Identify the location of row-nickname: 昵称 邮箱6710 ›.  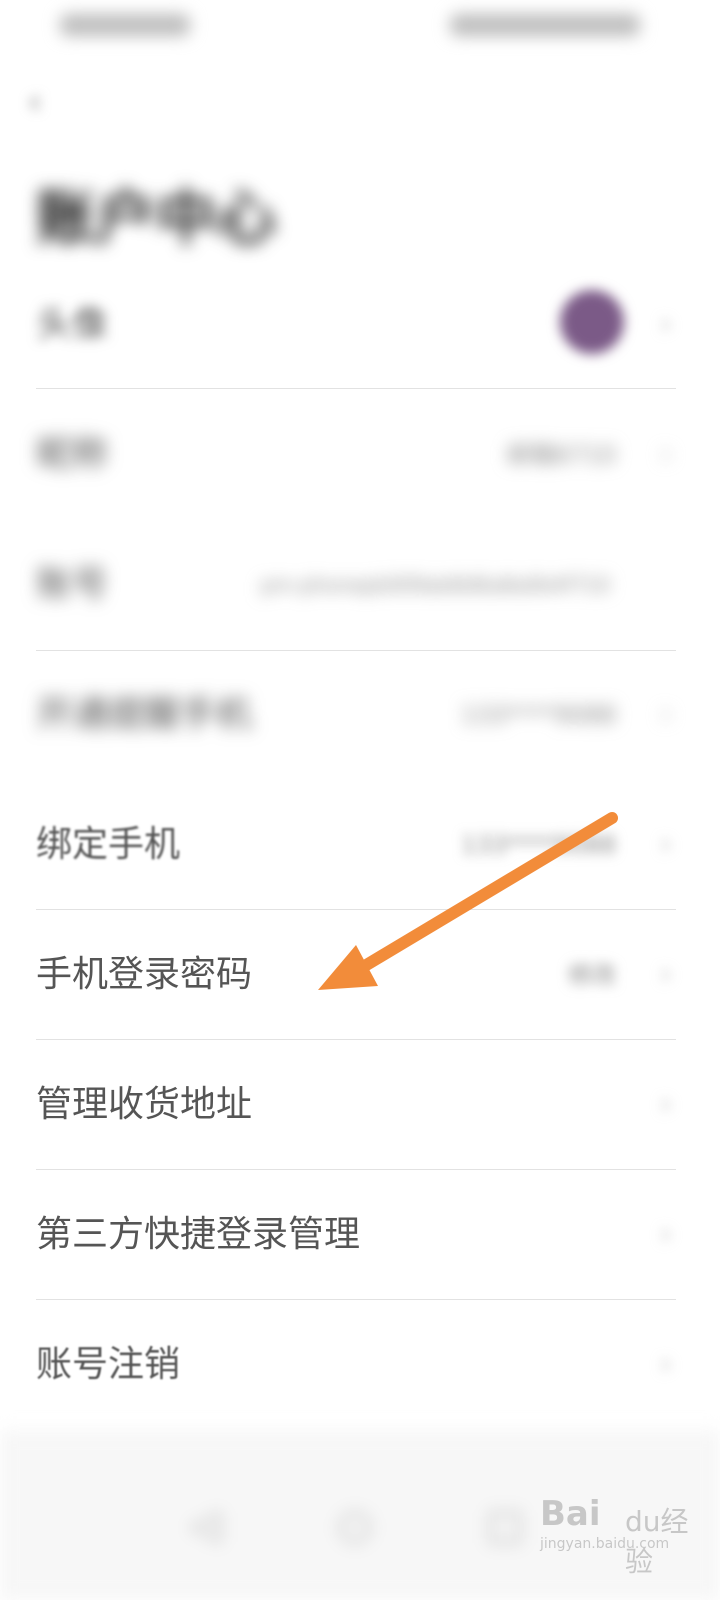
(360, 455).